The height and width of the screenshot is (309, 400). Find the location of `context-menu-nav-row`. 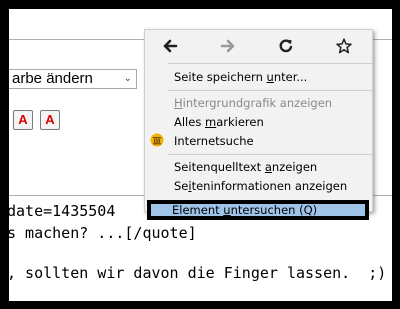

context-menu-nav-row is located at coordinates (258, 46).